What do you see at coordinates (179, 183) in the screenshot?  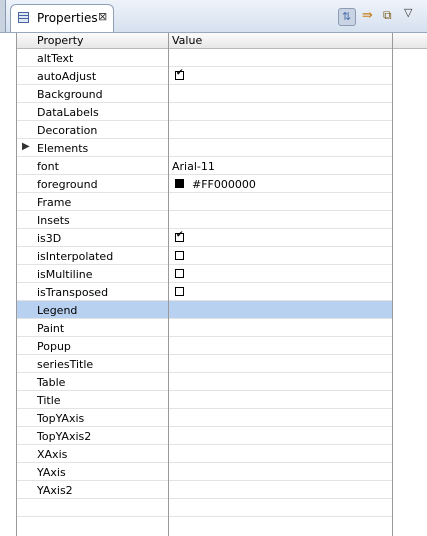 I see `color-swatch` at bounding box center [179, 183].